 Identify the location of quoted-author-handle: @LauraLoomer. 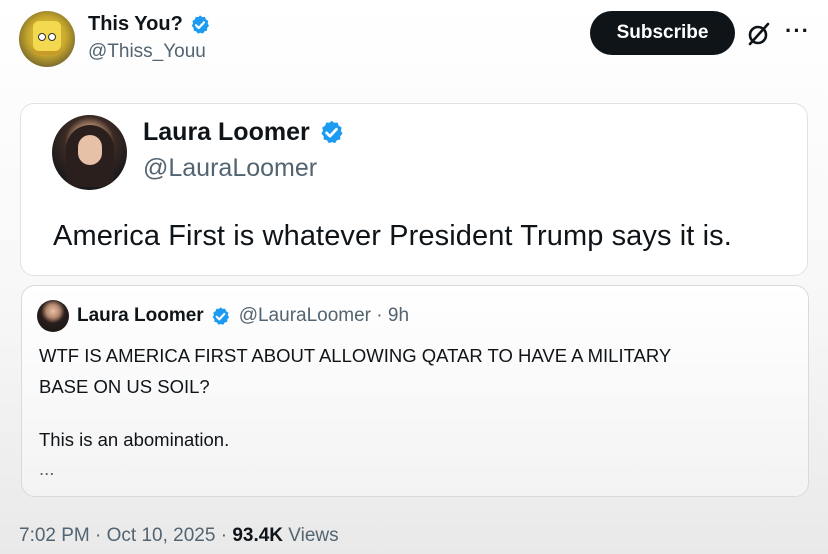
(230, 168).